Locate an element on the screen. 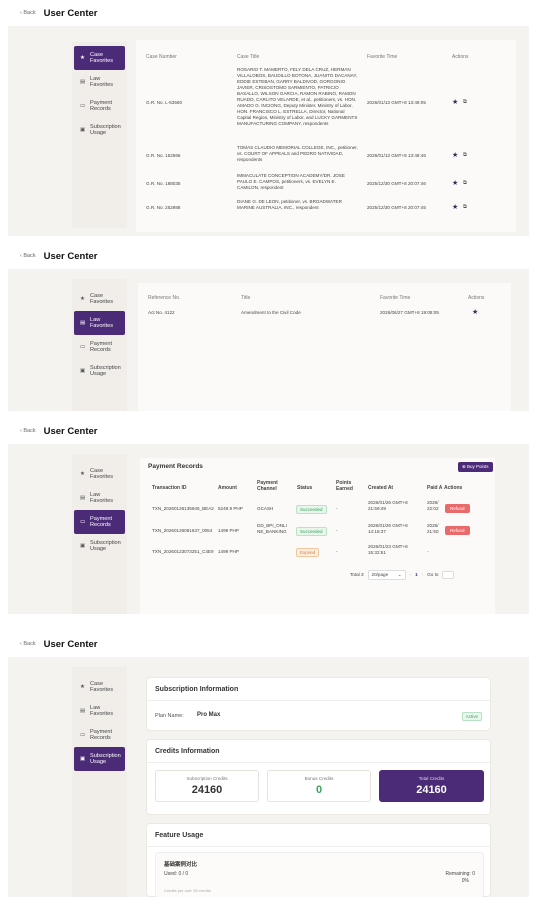 Image resolution: width=537 pixels, height=897 pixels. feature-percent: 0% is located at coordinates (465, 881).